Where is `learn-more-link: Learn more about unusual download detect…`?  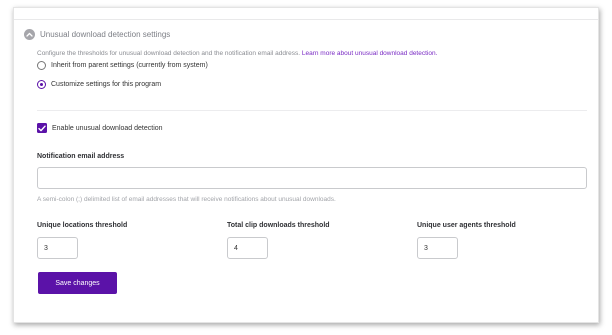
learn-more-link: Learn more about unusual download detect… is located at coordinates (370, 53).